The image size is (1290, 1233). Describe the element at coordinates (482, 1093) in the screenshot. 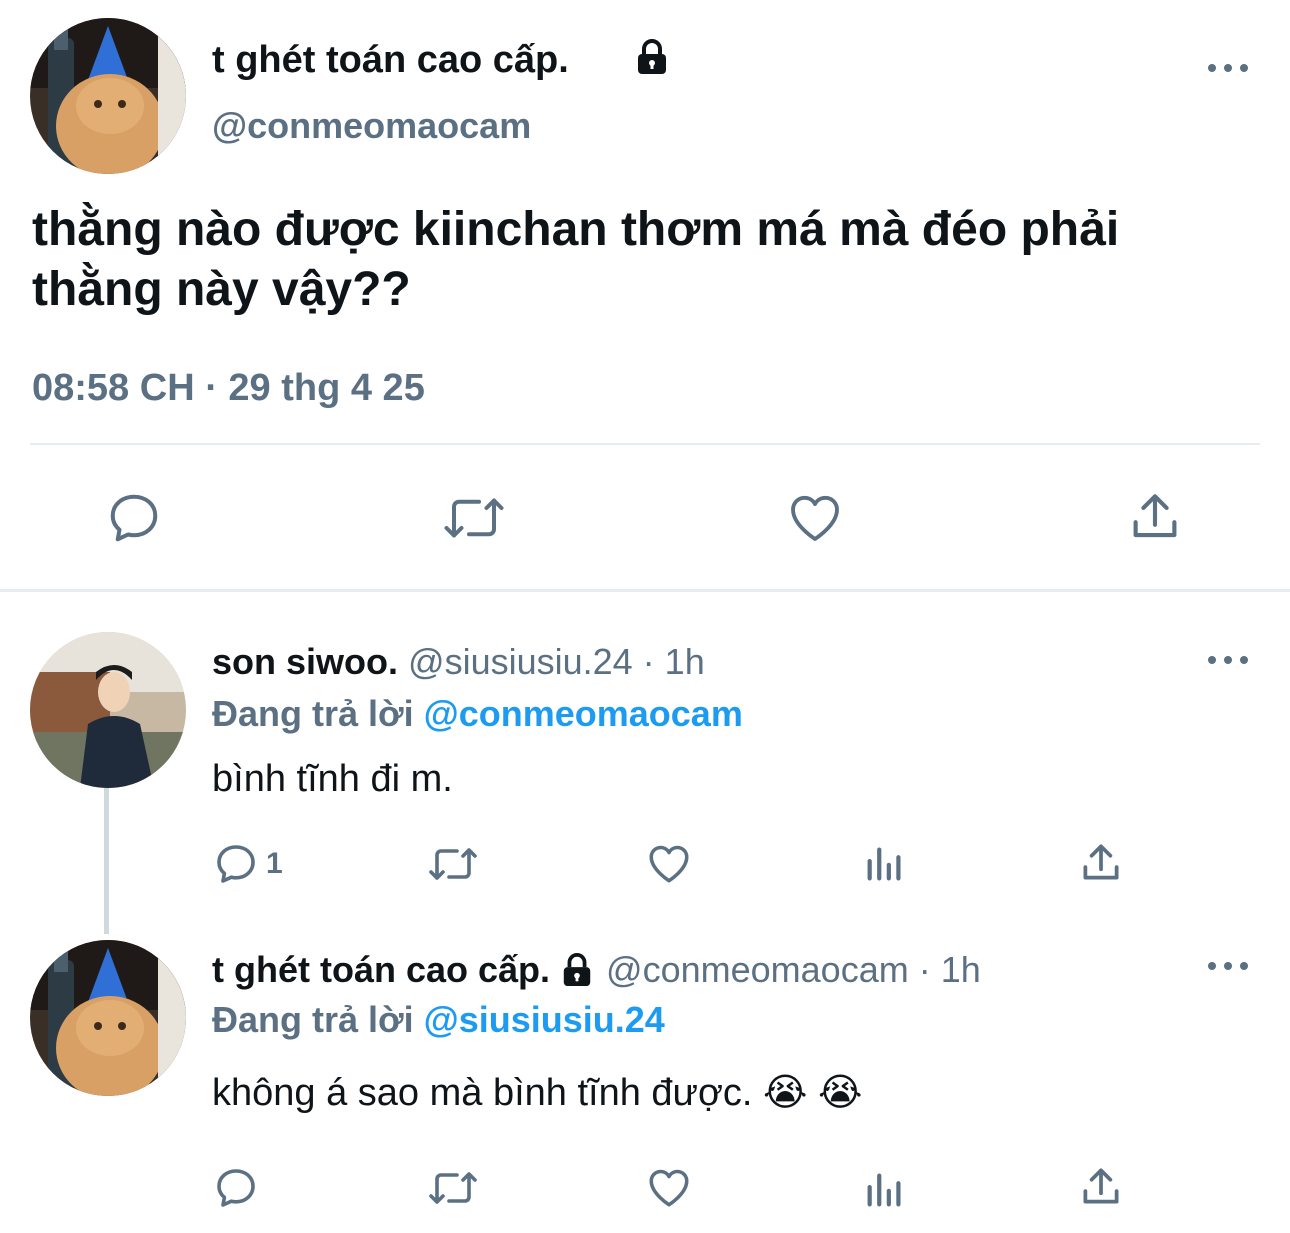

I see `reply-text-body: không á sao mà bình tĩnh được.` at that location.